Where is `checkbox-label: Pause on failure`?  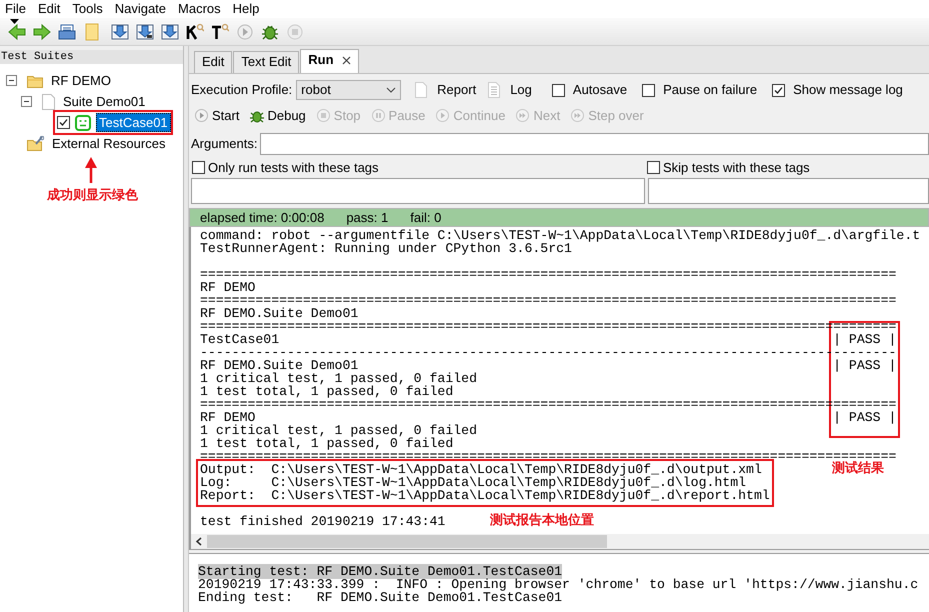
checkbox-label: Pause on failure is located at coordinates (710, 90).